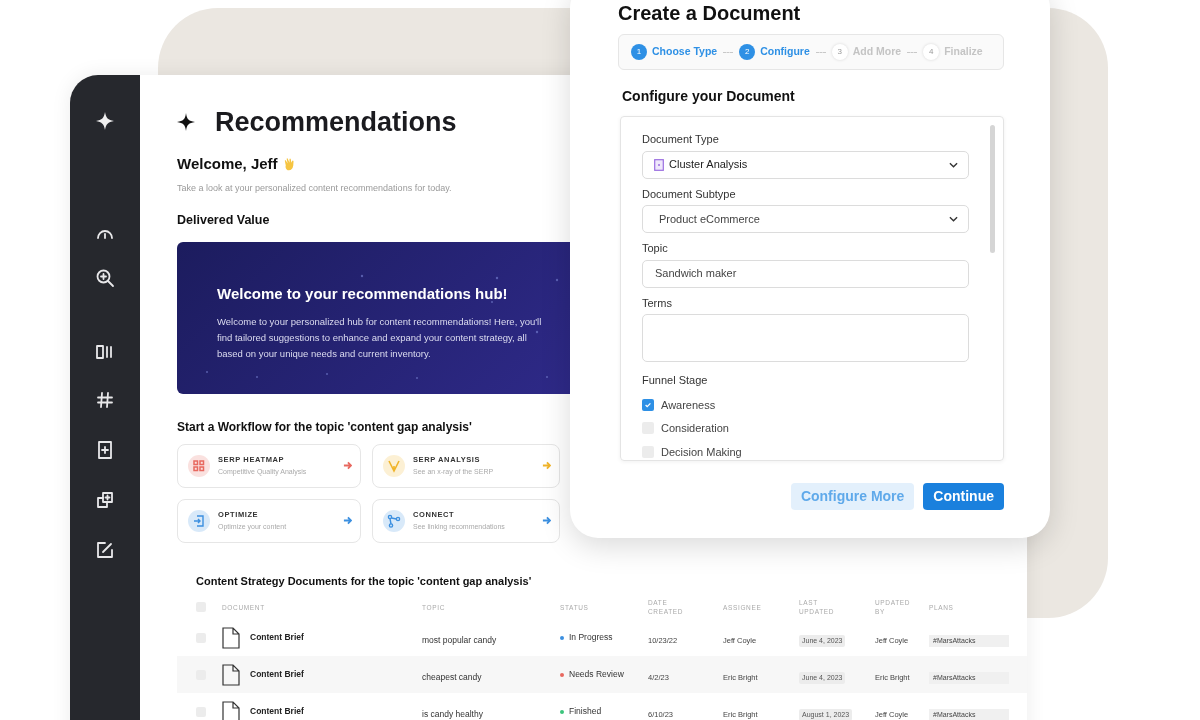 Image resolution: width=1200 pixels, height=720 pixels. Describe the element at coordinates (931, 52) in the screenshot. I see `step-number: 4` at that location.